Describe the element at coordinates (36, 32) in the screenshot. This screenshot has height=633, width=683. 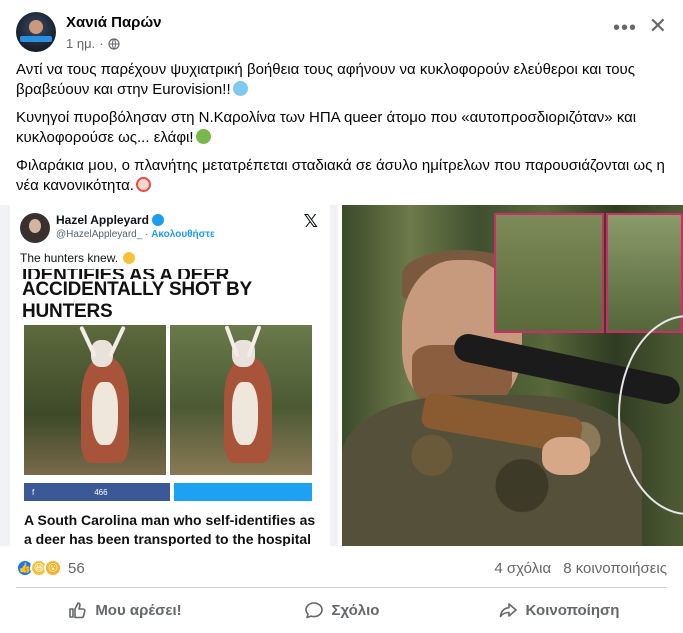
I see `author-avatar` at that location.